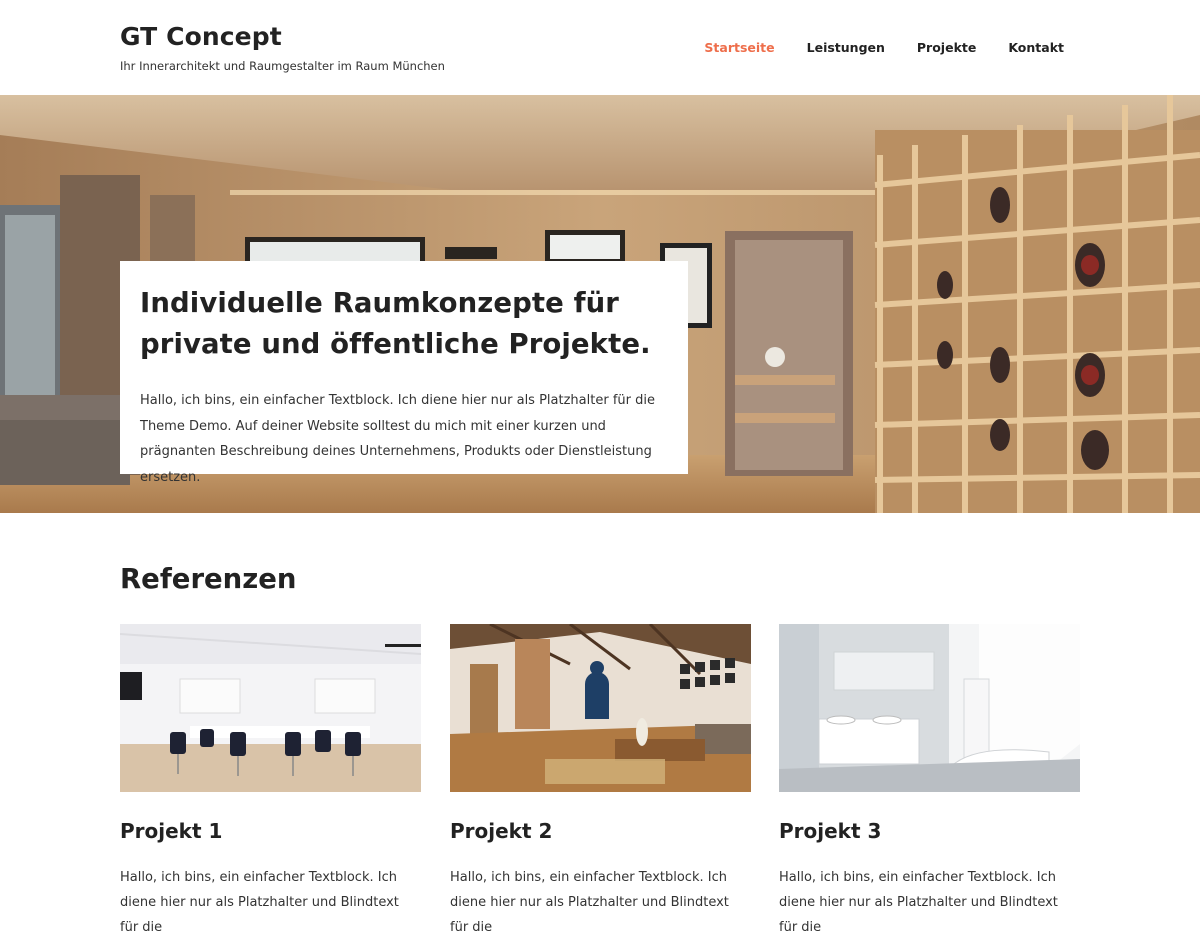 The height and width of the screenshot is (940, 1200). Describe the element at coordinates (379, 303) in the screenshot. I see `hero-title-line-1: Individuelle Raumkonzepte für` at that location.